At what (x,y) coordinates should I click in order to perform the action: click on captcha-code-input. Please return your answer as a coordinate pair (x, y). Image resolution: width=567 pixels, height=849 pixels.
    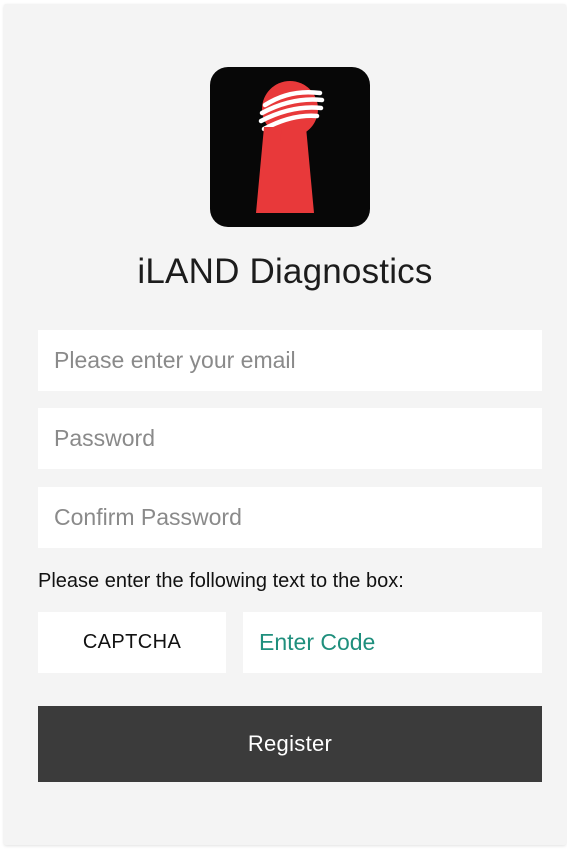
    Looking at the image, I should click on (392, 642).